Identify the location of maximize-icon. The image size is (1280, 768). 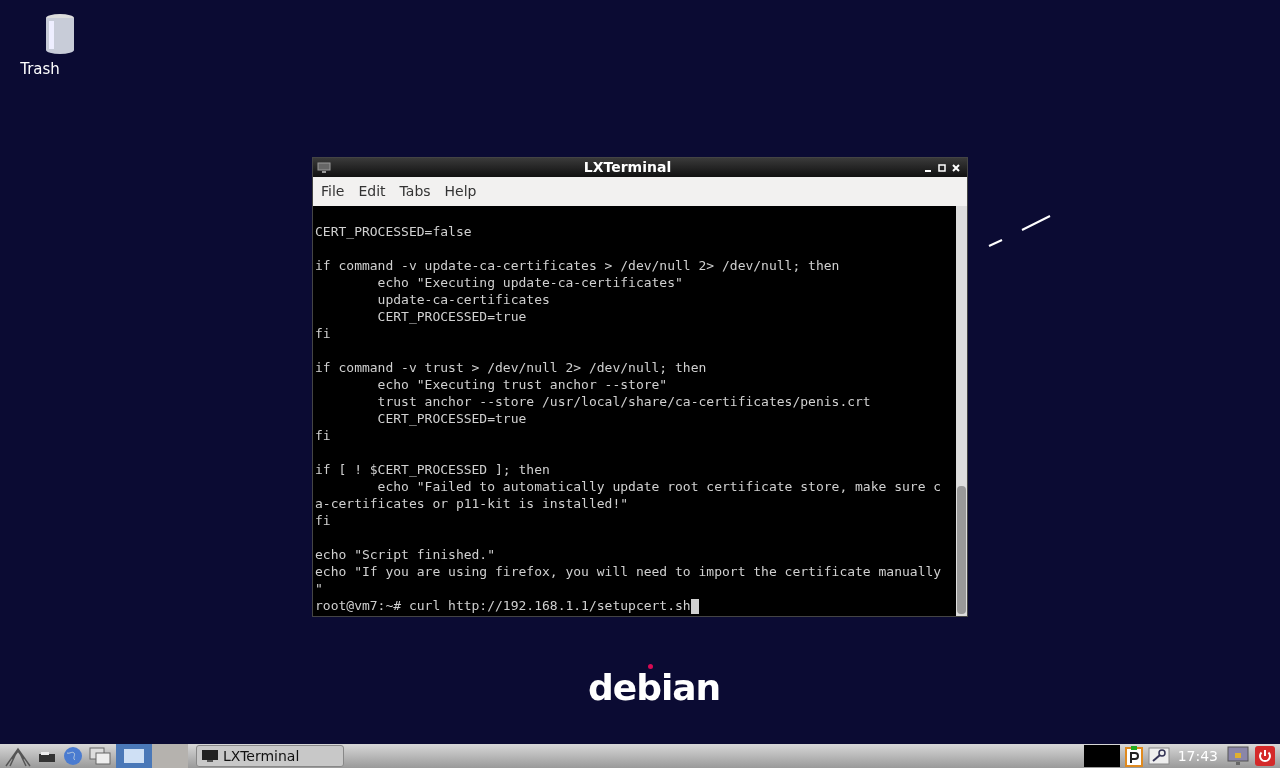
(942, 167).